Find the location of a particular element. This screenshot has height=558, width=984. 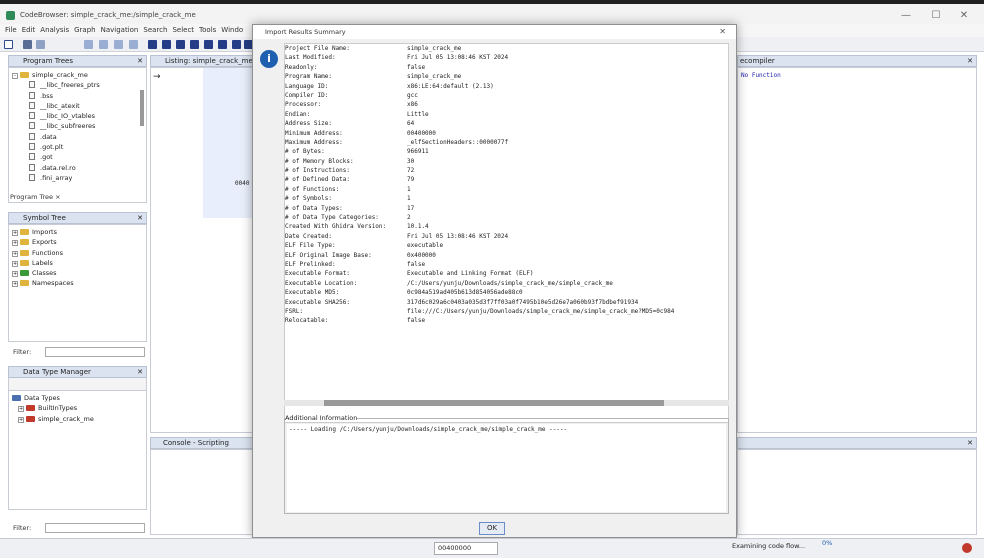

summary-value: 00400000 is located at coordinates (421, 133).